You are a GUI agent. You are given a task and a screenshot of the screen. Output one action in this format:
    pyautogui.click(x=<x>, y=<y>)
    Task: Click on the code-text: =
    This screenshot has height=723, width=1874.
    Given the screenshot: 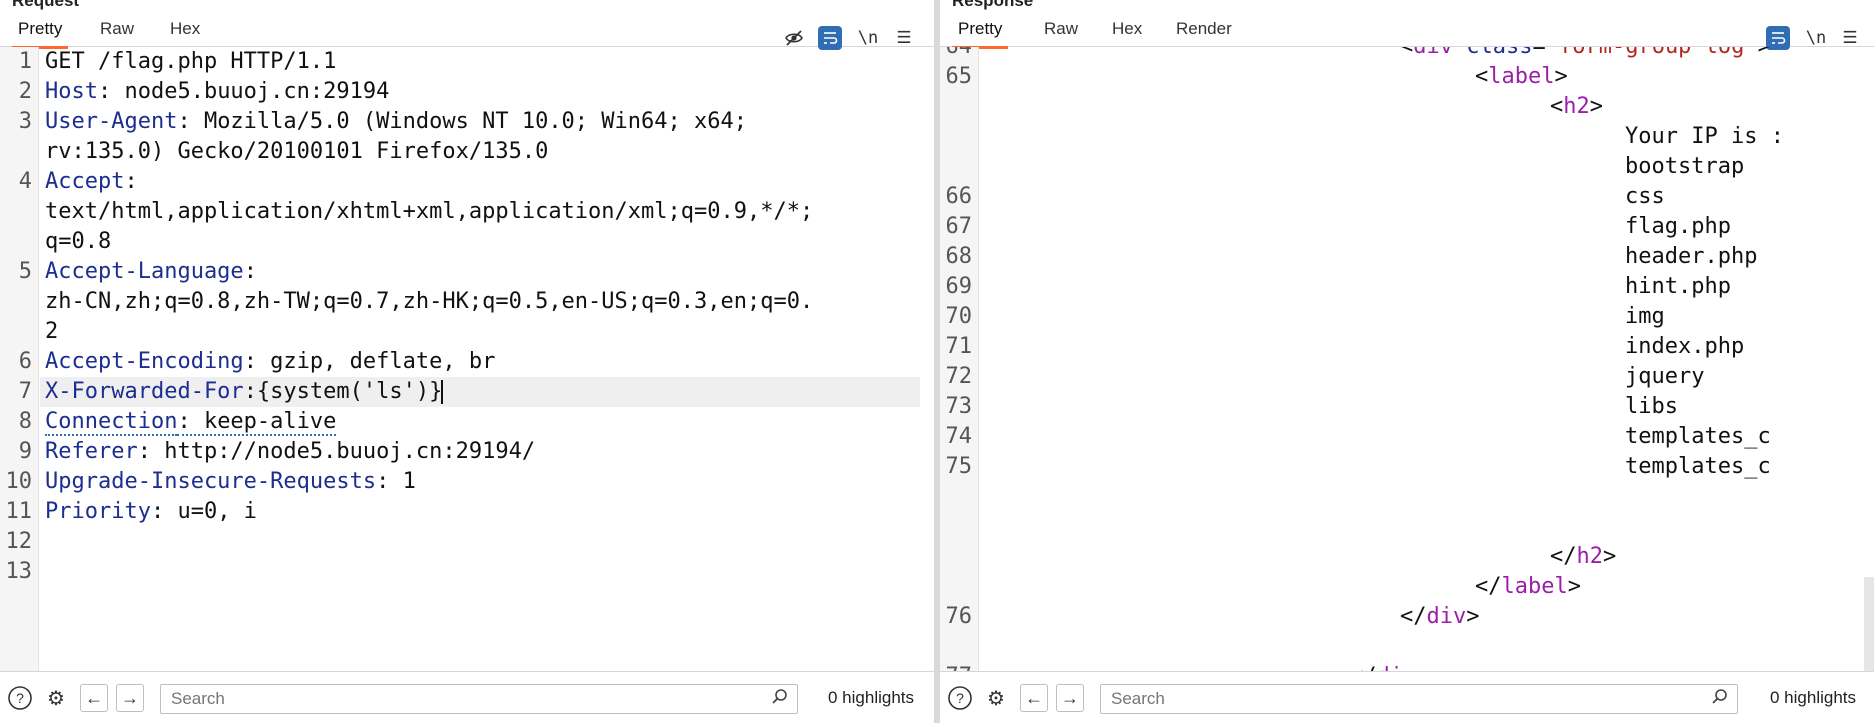 What is the action you would take?
    pyautogui.click(x=1538, y=53)
    